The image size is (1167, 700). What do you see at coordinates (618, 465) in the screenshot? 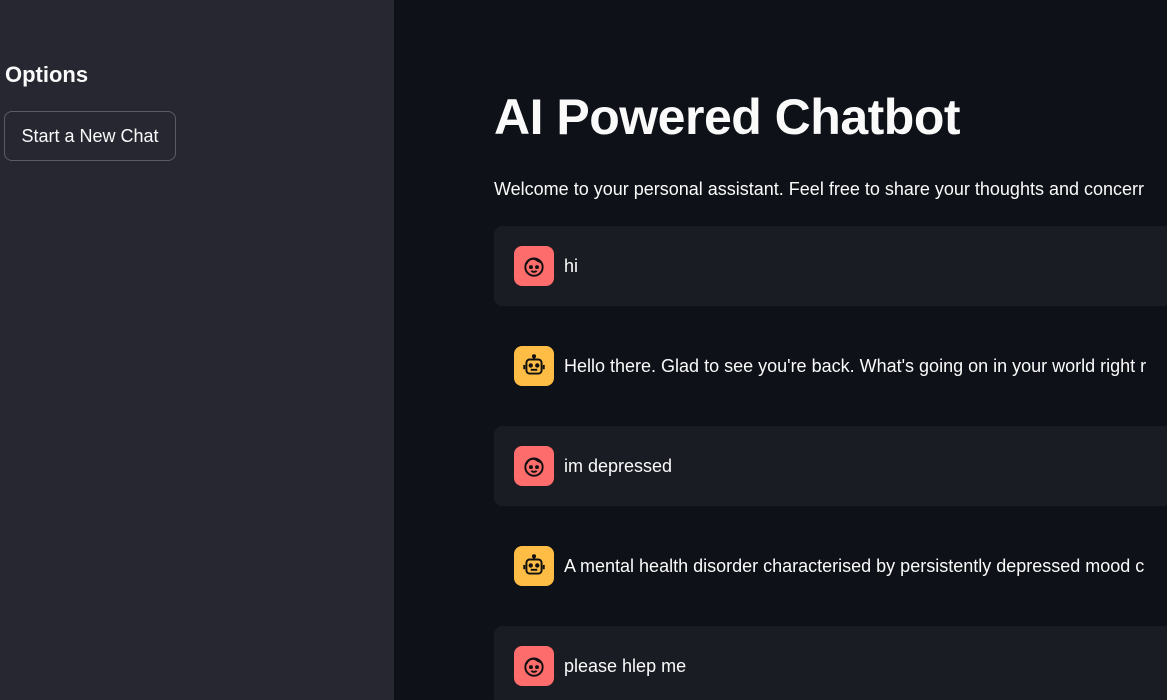
I see `message-text: im depressed` at bounding box center [618, 465].